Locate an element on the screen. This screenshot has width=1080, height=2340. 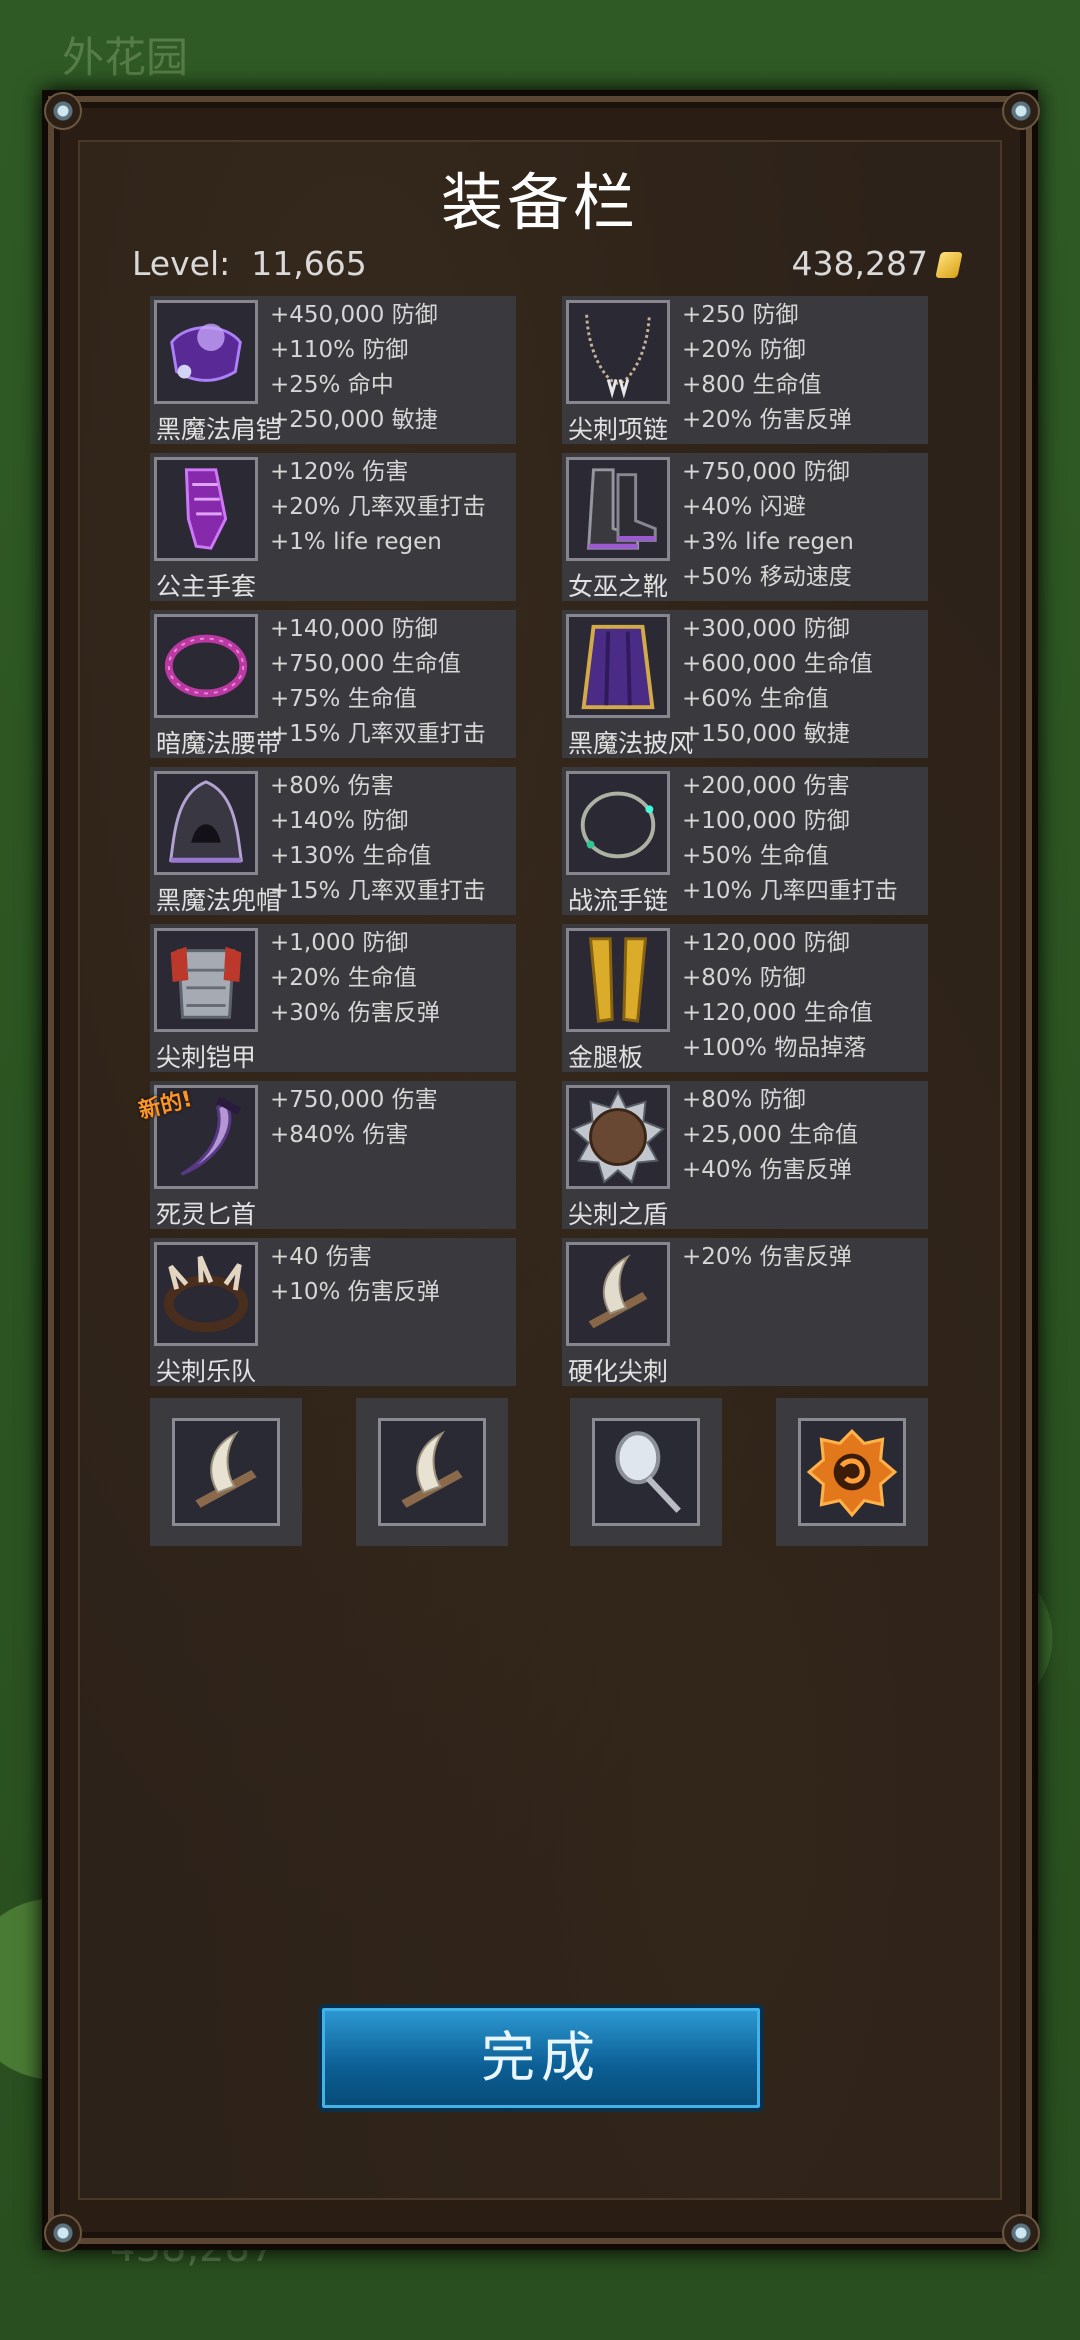
belt-icon is located at coordinates (206, 666).